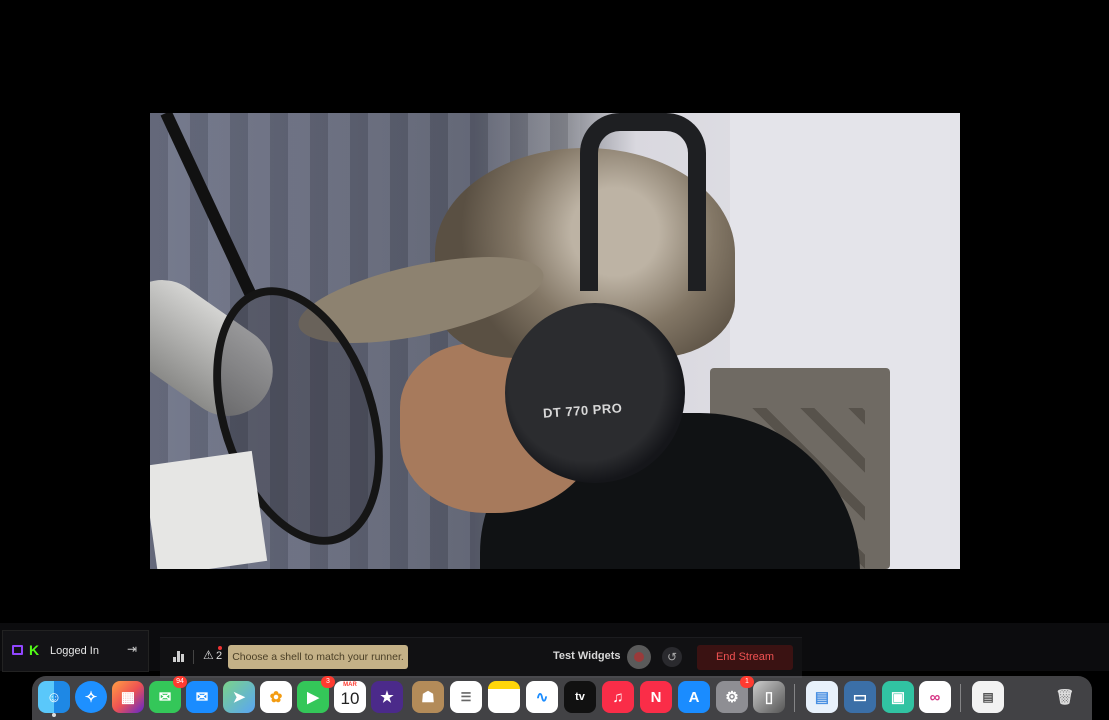 The width and height of the screenshot is (1109, 720). Describe the element at coordinates (428, 697) in the screenshot. I see `contacts-icon: ☗` at that location.